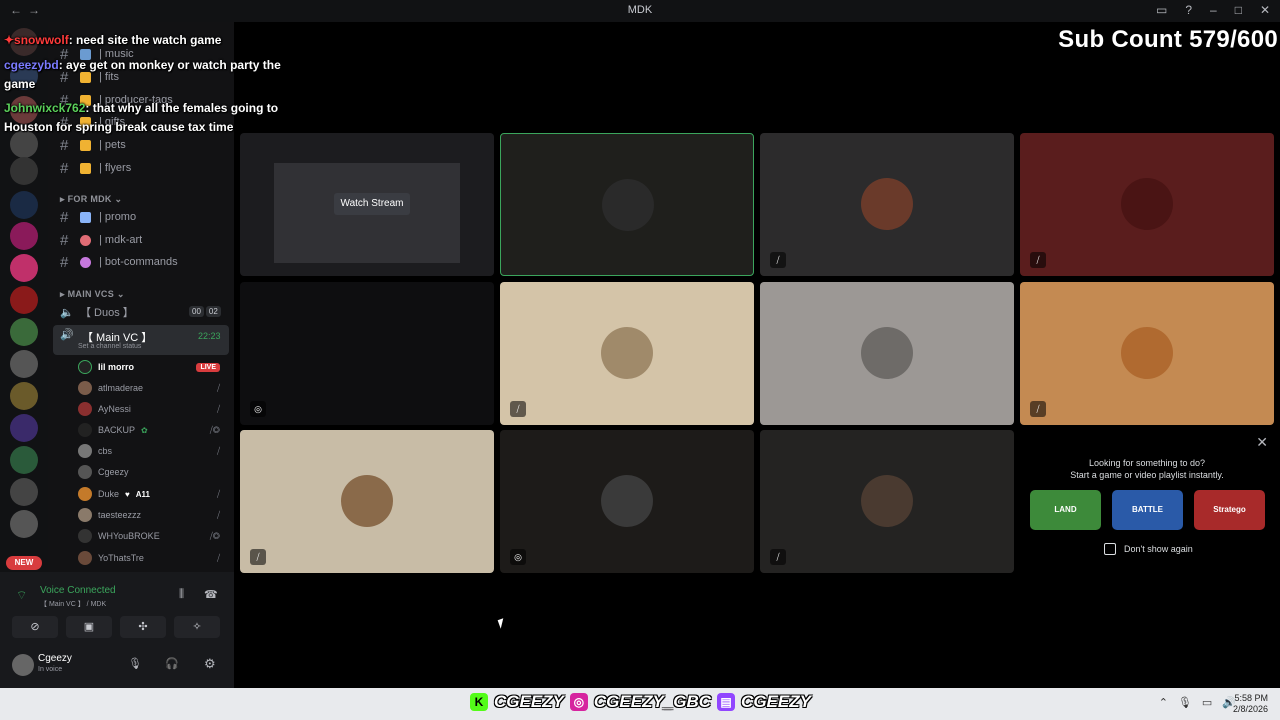 The width and height of the screenshot is (1280, 720). Describe the element at coordinates (115, 168) in the screenshot. I see `channel-label: | flyers` at that location.